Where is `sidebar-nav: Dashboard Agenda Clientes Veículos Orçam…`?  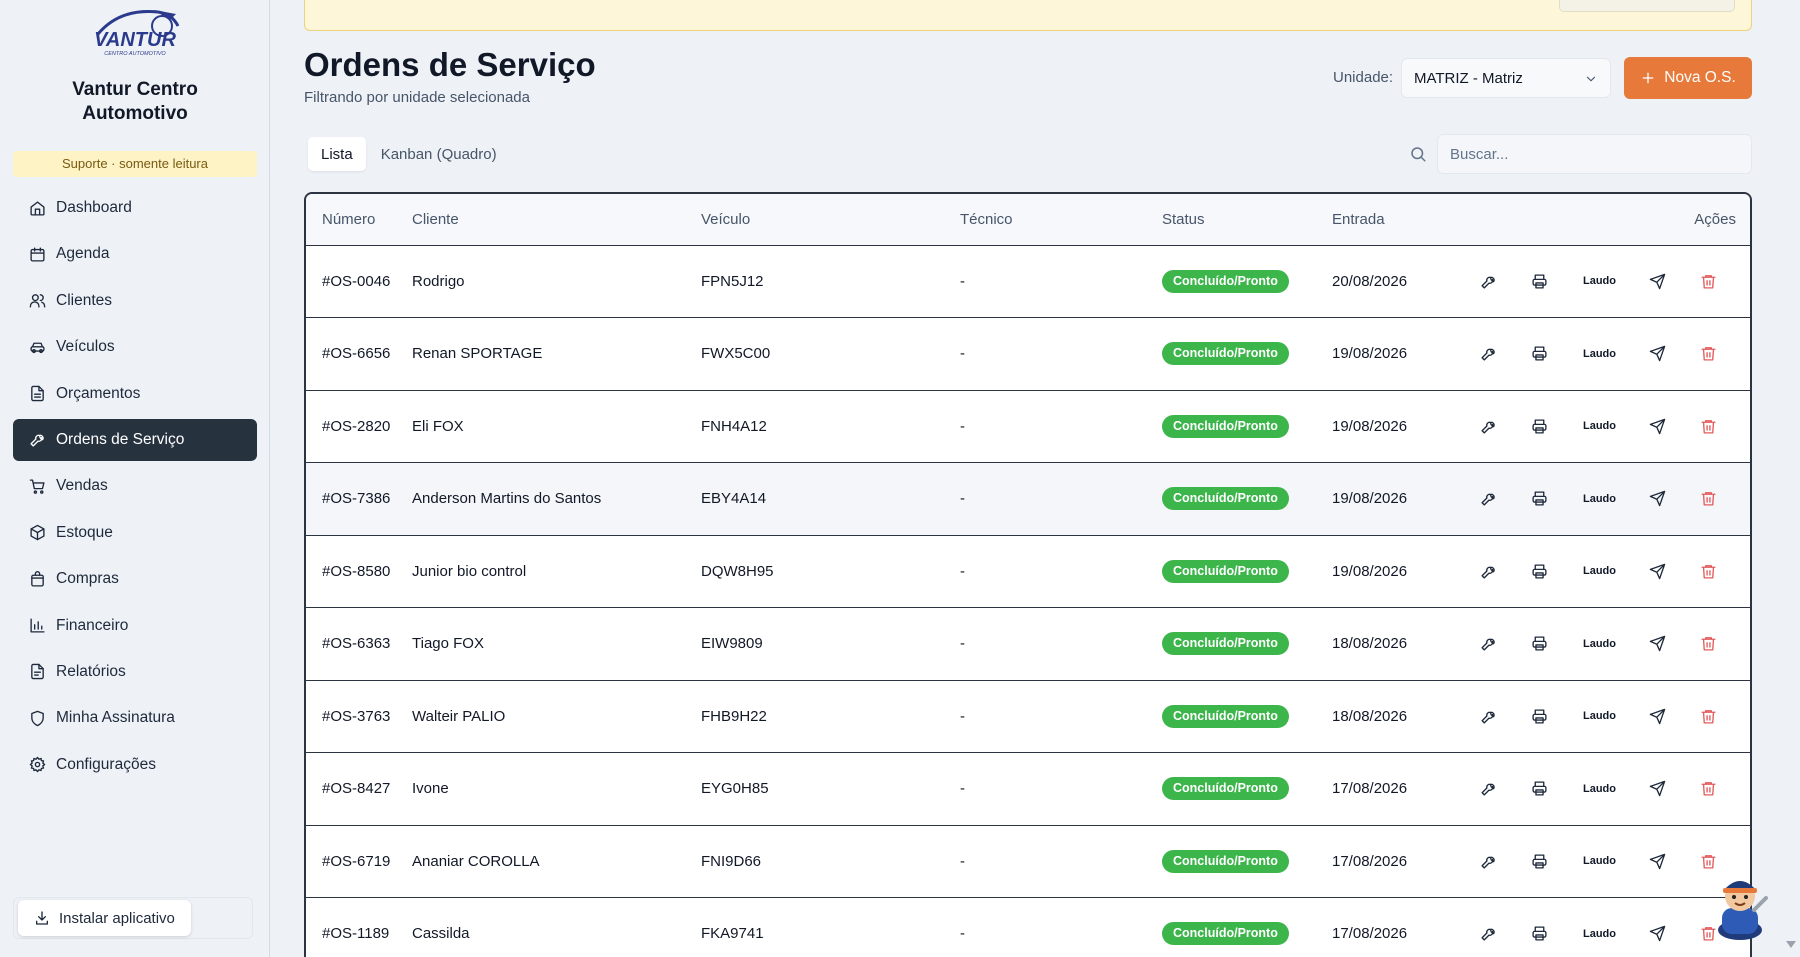 sidebar-nav: Dashboard Agenda Clientes Veículos Orçam… is located at coordinates (135, 488).